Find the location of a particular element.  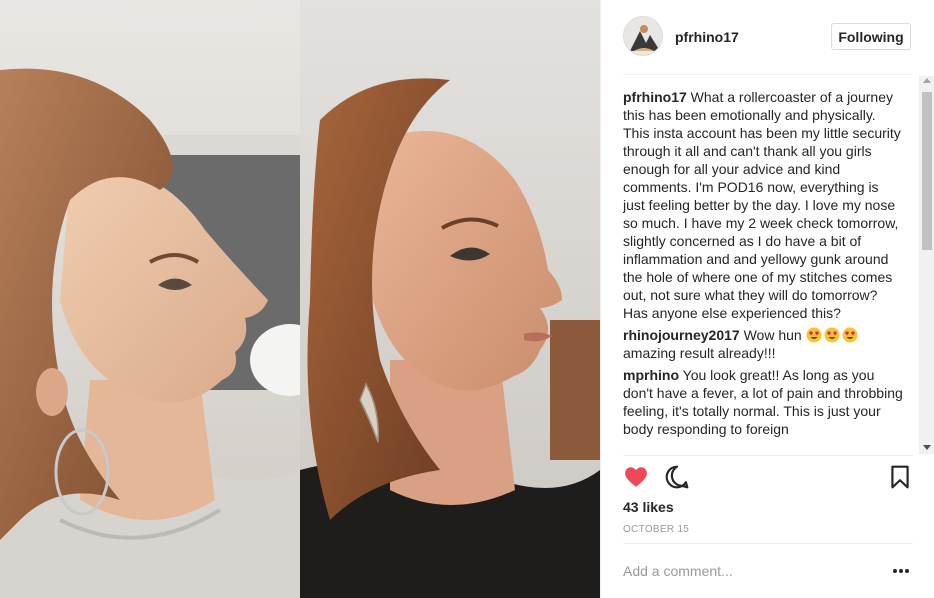

comment-input-divider is located at coordinates (768, 543).